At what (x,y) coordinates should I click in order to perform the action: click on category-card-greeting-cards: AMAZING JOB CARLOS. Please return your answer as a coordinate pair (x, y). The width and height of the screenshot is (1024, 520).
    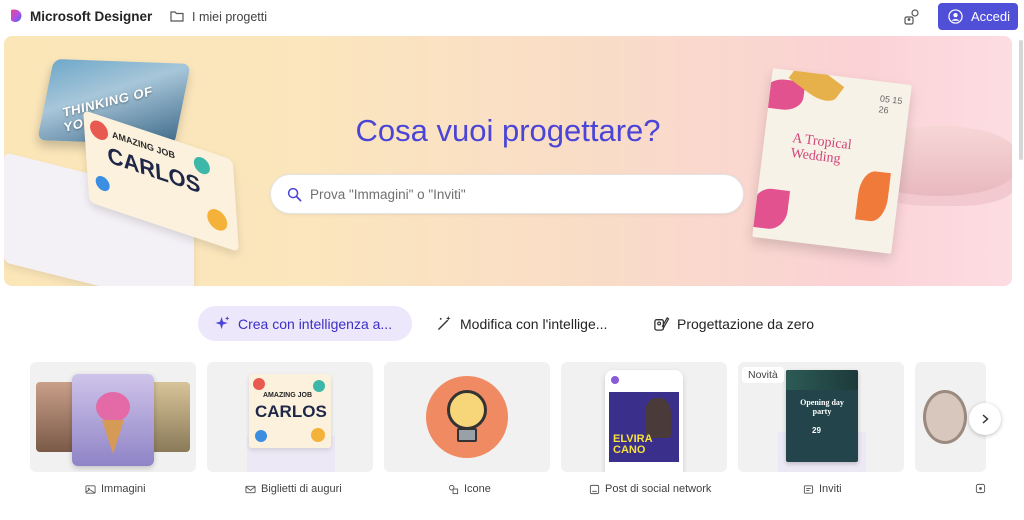
    Looking at the image, I should click on (290, 417).